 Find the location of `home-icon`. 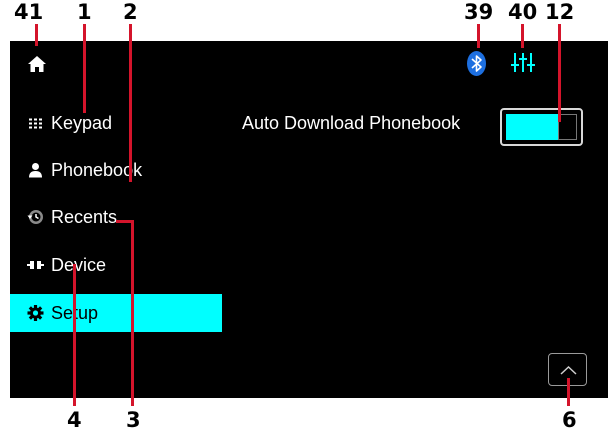

home-icon is located at coordinates (37, 64).